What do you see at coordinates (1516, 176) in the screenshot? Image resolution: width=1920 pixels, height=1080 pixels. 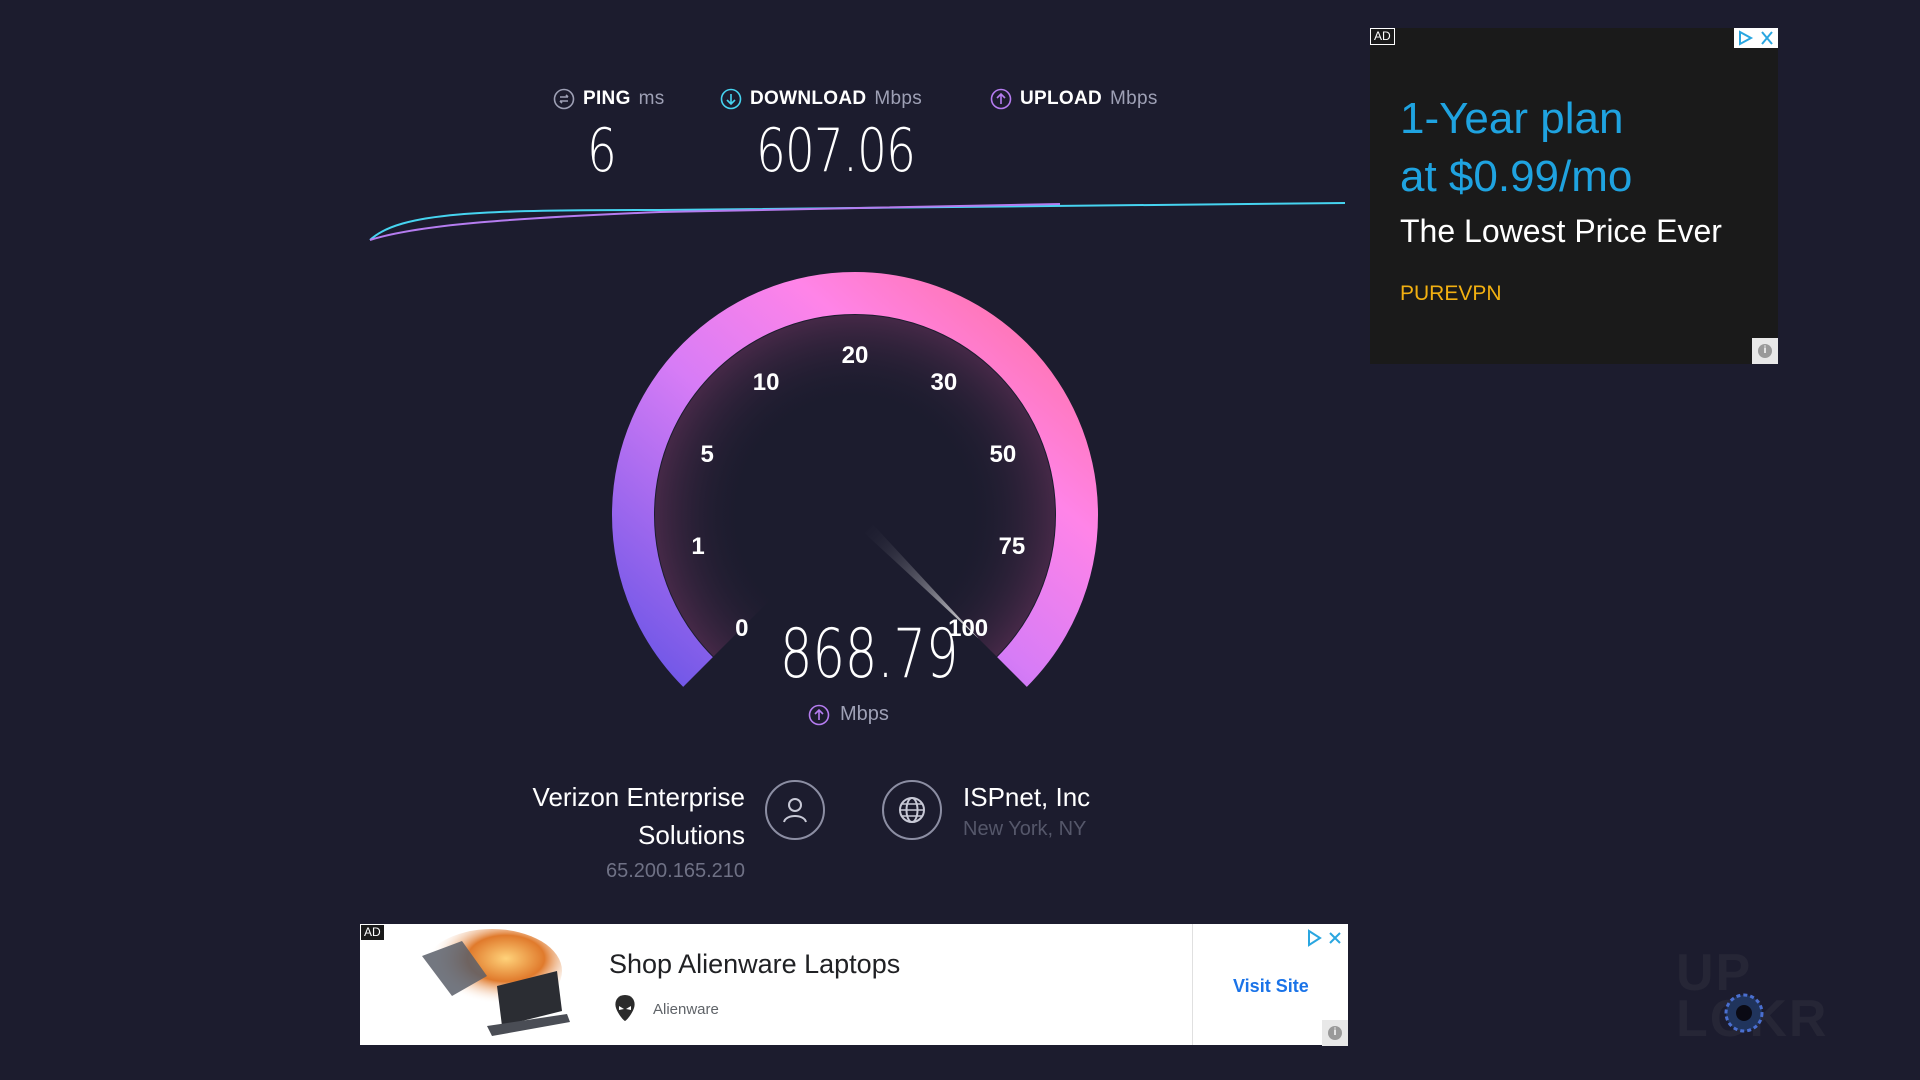 I see `ad-headline-line-2: at $0.99/mo` at bounding box center [1516, 176].